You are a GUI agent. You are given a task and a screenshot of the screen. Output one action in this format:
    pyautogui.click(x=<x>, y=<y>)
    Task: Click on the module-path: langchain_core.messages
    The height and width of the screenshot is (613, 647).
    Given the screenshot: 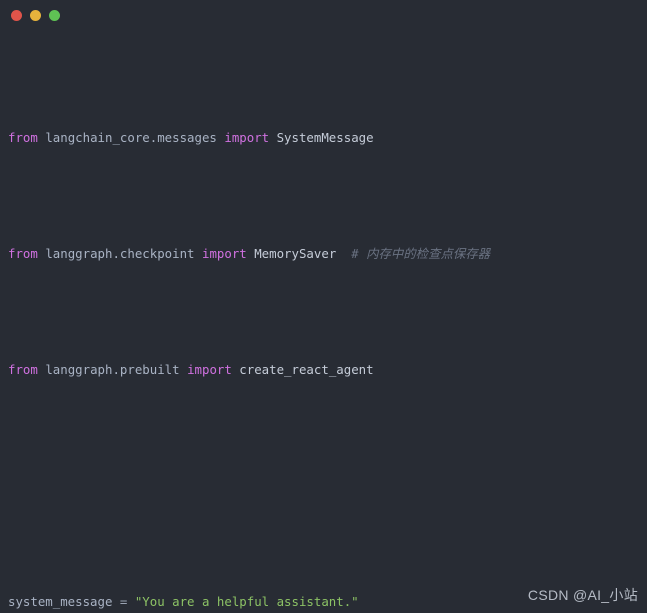 What is the action you would take?
    pyautogui.click(x=131, y=137)
    